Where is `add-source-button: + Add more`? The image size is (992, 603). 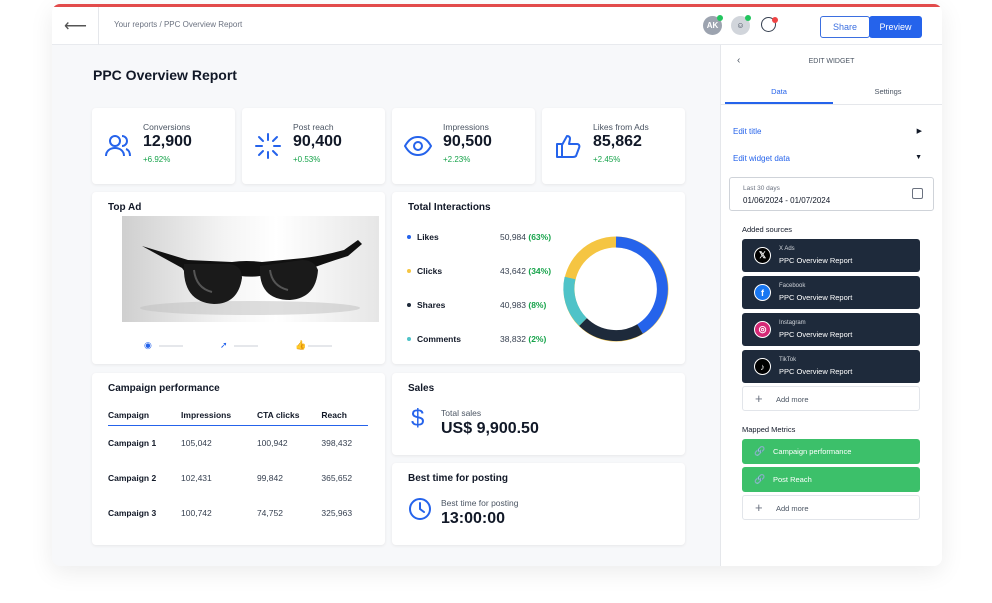 add-source-button: + Add more is located at coordinates (831, 398).